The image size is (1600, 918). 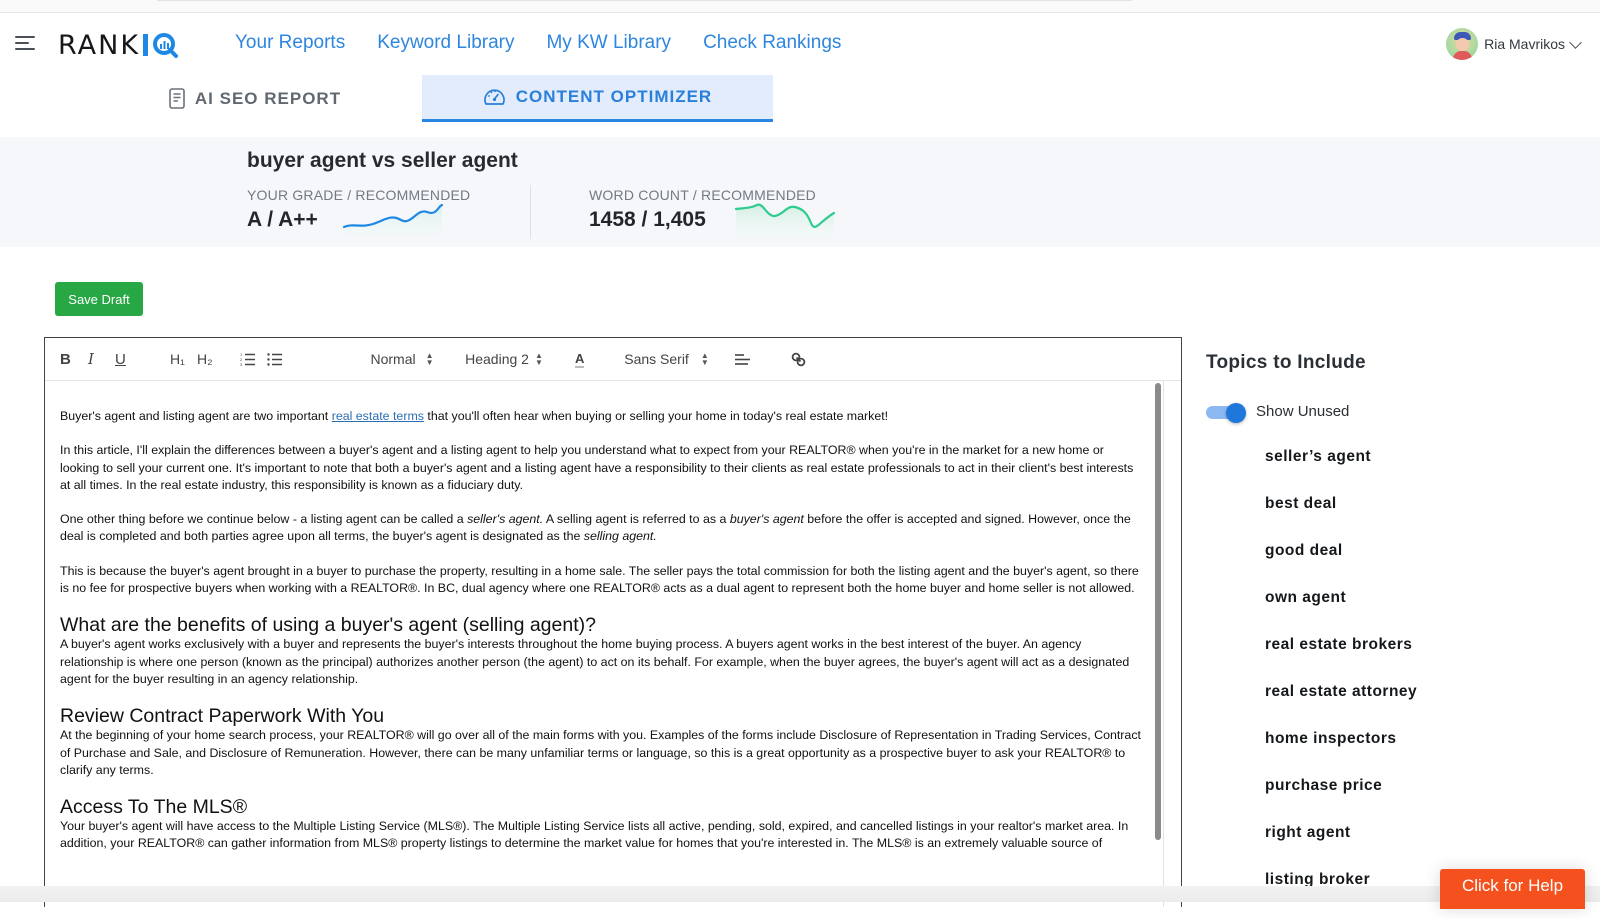 I want to click on scroll-track, so click(x=1163, y=644).